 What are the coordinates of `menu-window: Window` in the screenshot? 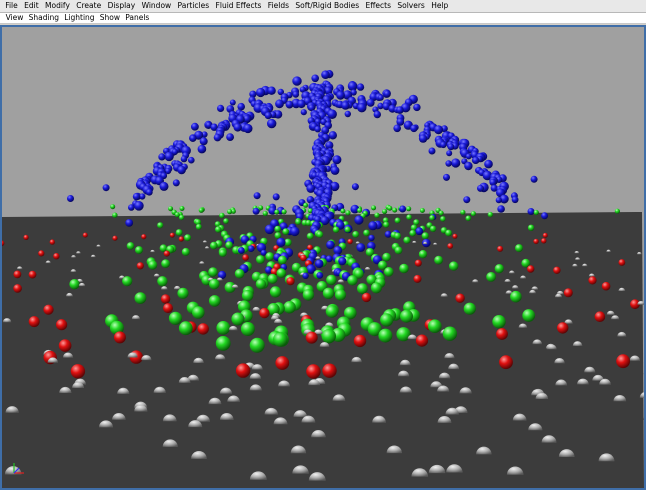 It's located at (156, 6).